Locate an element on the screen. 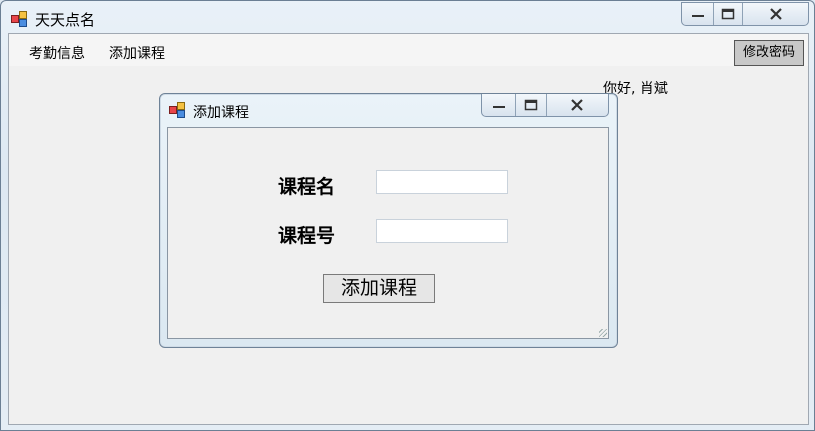 The height and width of the screenshot is (431, 815). course-name-input is located at coordinates (442, 182).